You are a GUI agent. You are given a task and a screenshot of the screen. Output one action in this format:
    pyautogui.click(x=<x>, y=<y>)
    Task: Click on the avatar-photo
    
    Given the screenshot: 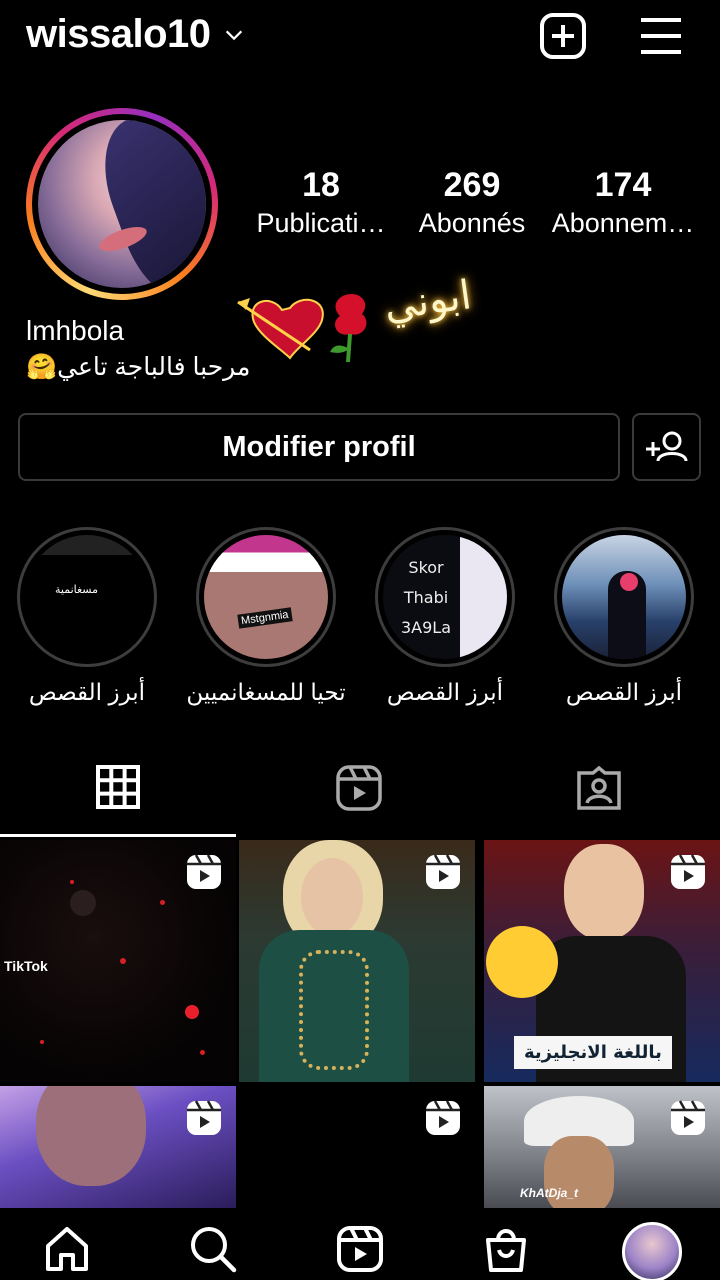 What is the action you would take?
    pyautogui.click(x=122, y=204)
    